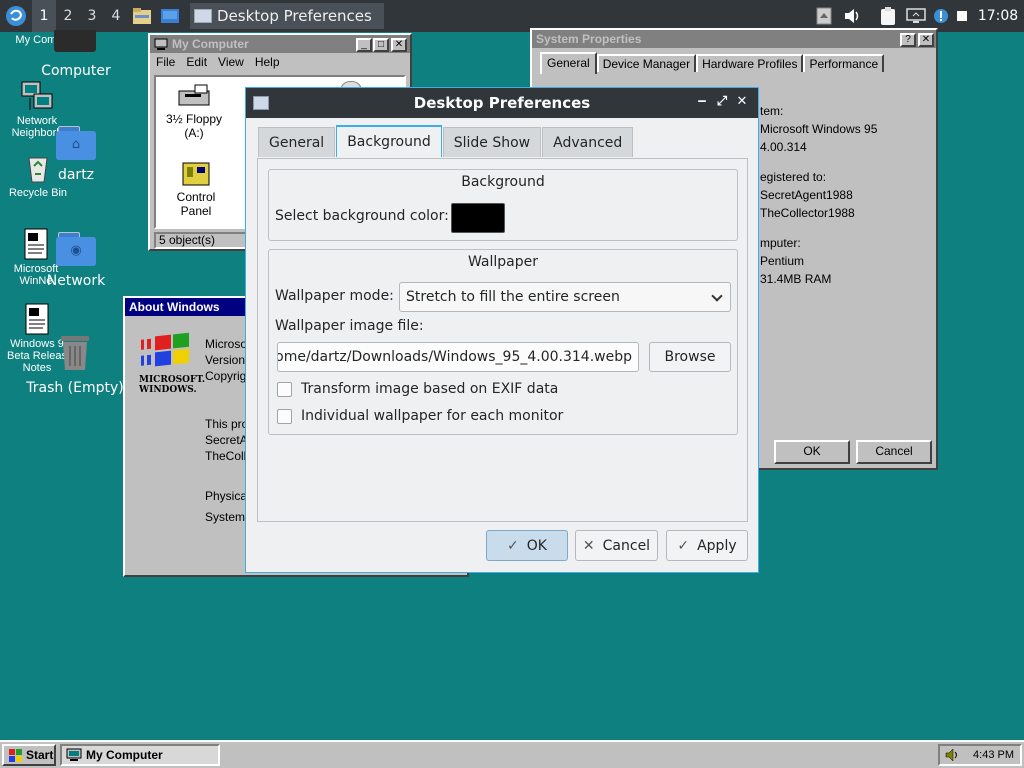 The width and height of the screenshot is (1024, 768). What do you see at coordinates (165, 62) in the screenshot?
I see `menu-file: File` at bounding box center [165, 62].